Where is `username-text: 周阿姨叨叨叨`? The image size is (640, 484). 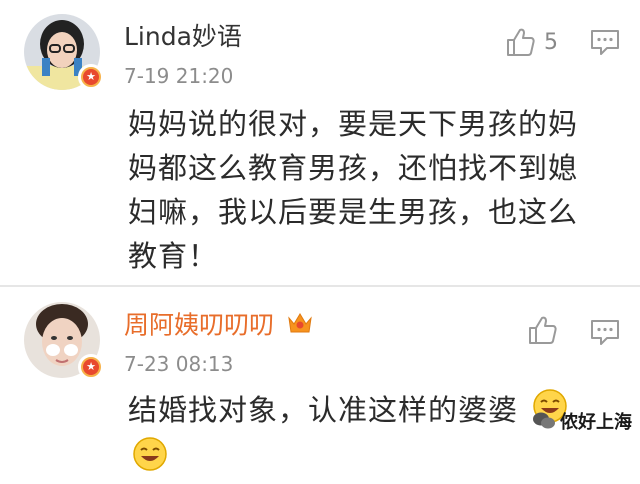 username-text: 周阿姨叨叨叨 is located at coordinates (199, 325).